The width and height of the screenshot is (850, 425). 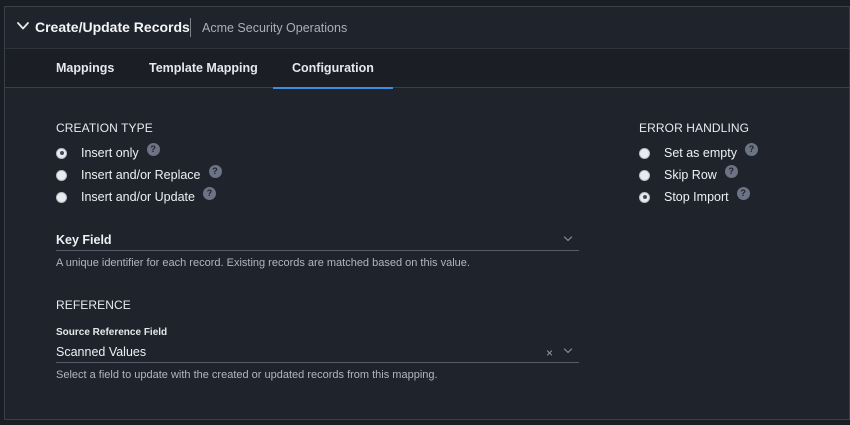 I want to click on source-reference-select: Scanned Values ×, so click(x=317, y=353).